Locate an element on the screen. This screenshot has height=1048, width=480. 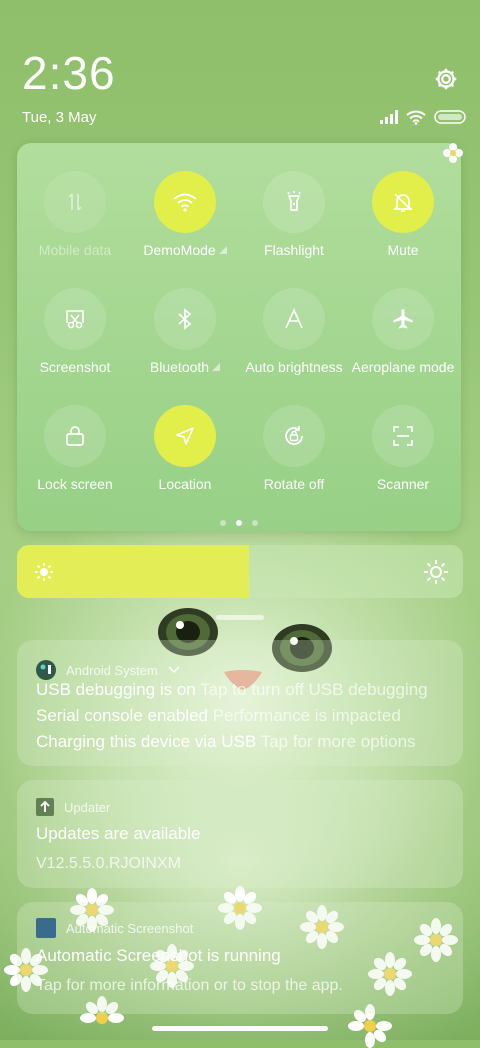
tile-aeroplane-mode: Aeroplane mode is located at coordinates (403, 317).